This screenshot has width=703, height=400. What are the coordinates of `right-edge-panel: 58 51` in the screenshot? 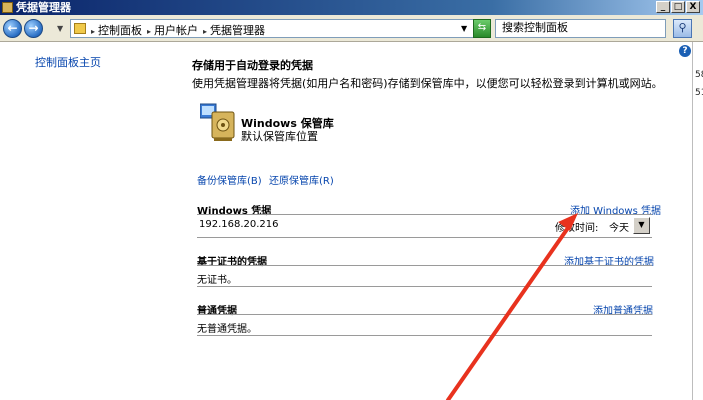 It's located at (697, 221).